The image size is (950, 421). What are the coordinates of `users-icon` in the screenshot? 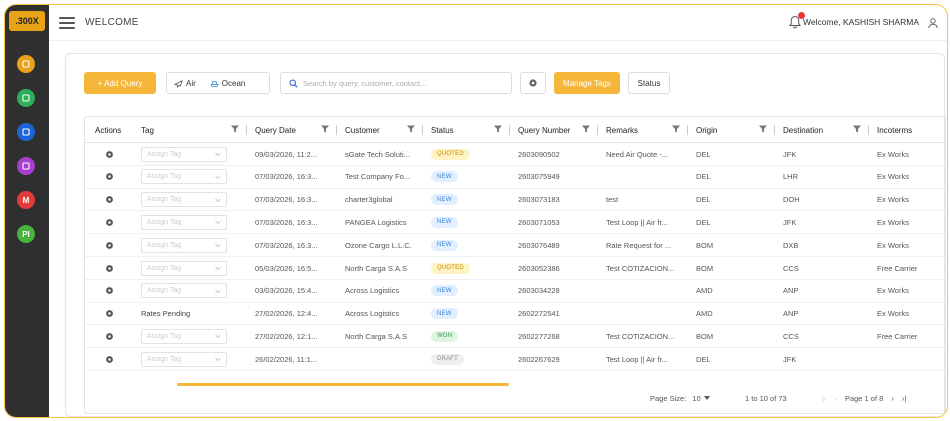 It's located at (26, 166).